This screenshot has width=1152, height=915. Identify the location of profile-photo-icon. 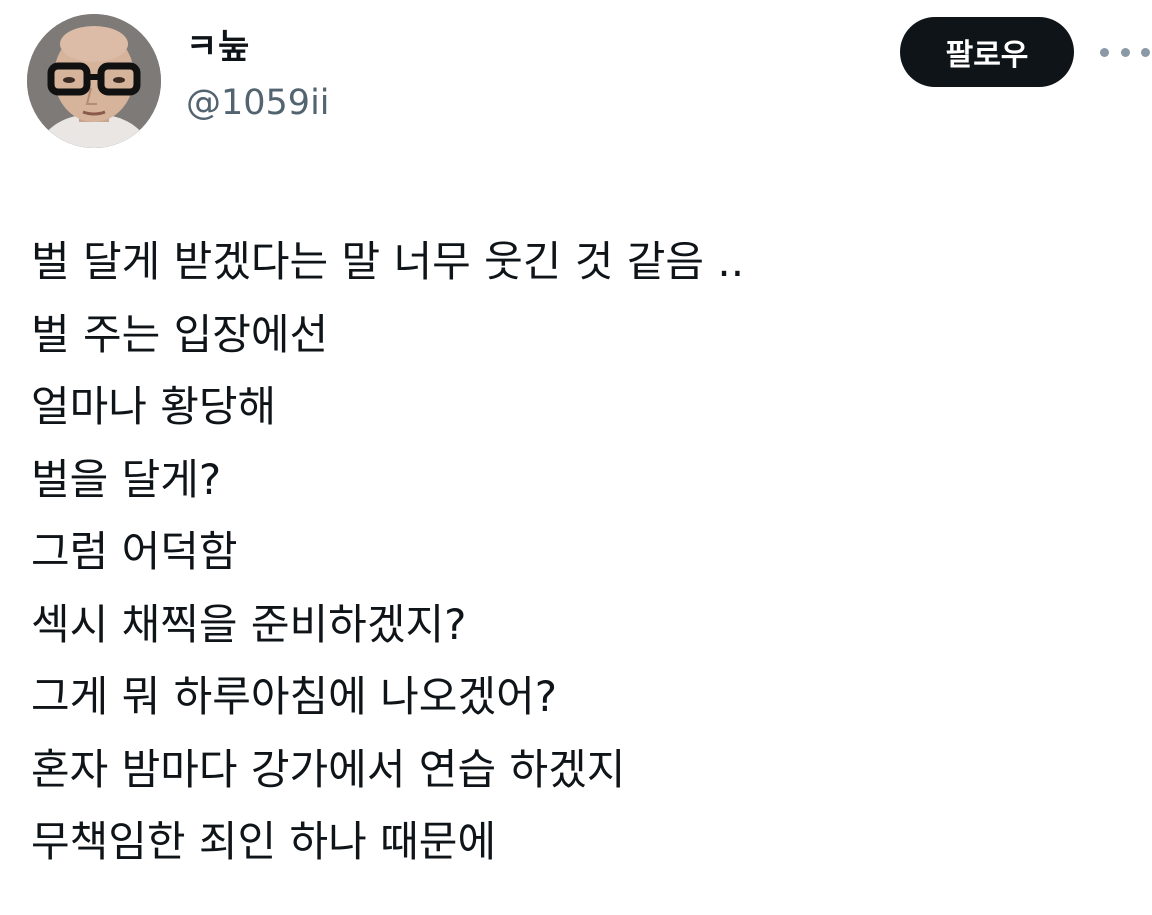
(94, 81).